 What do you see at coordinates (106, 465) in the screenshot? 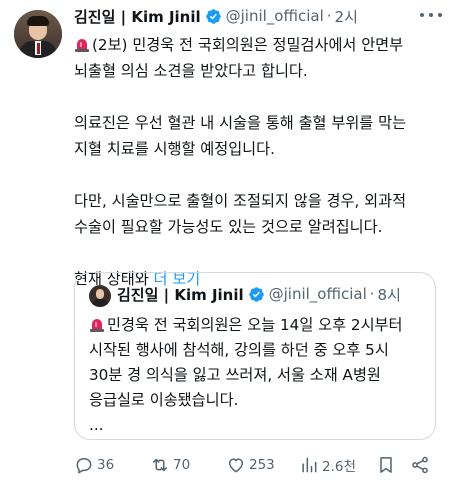
I see `reply-count: 36` at bounding box center [106, 465].